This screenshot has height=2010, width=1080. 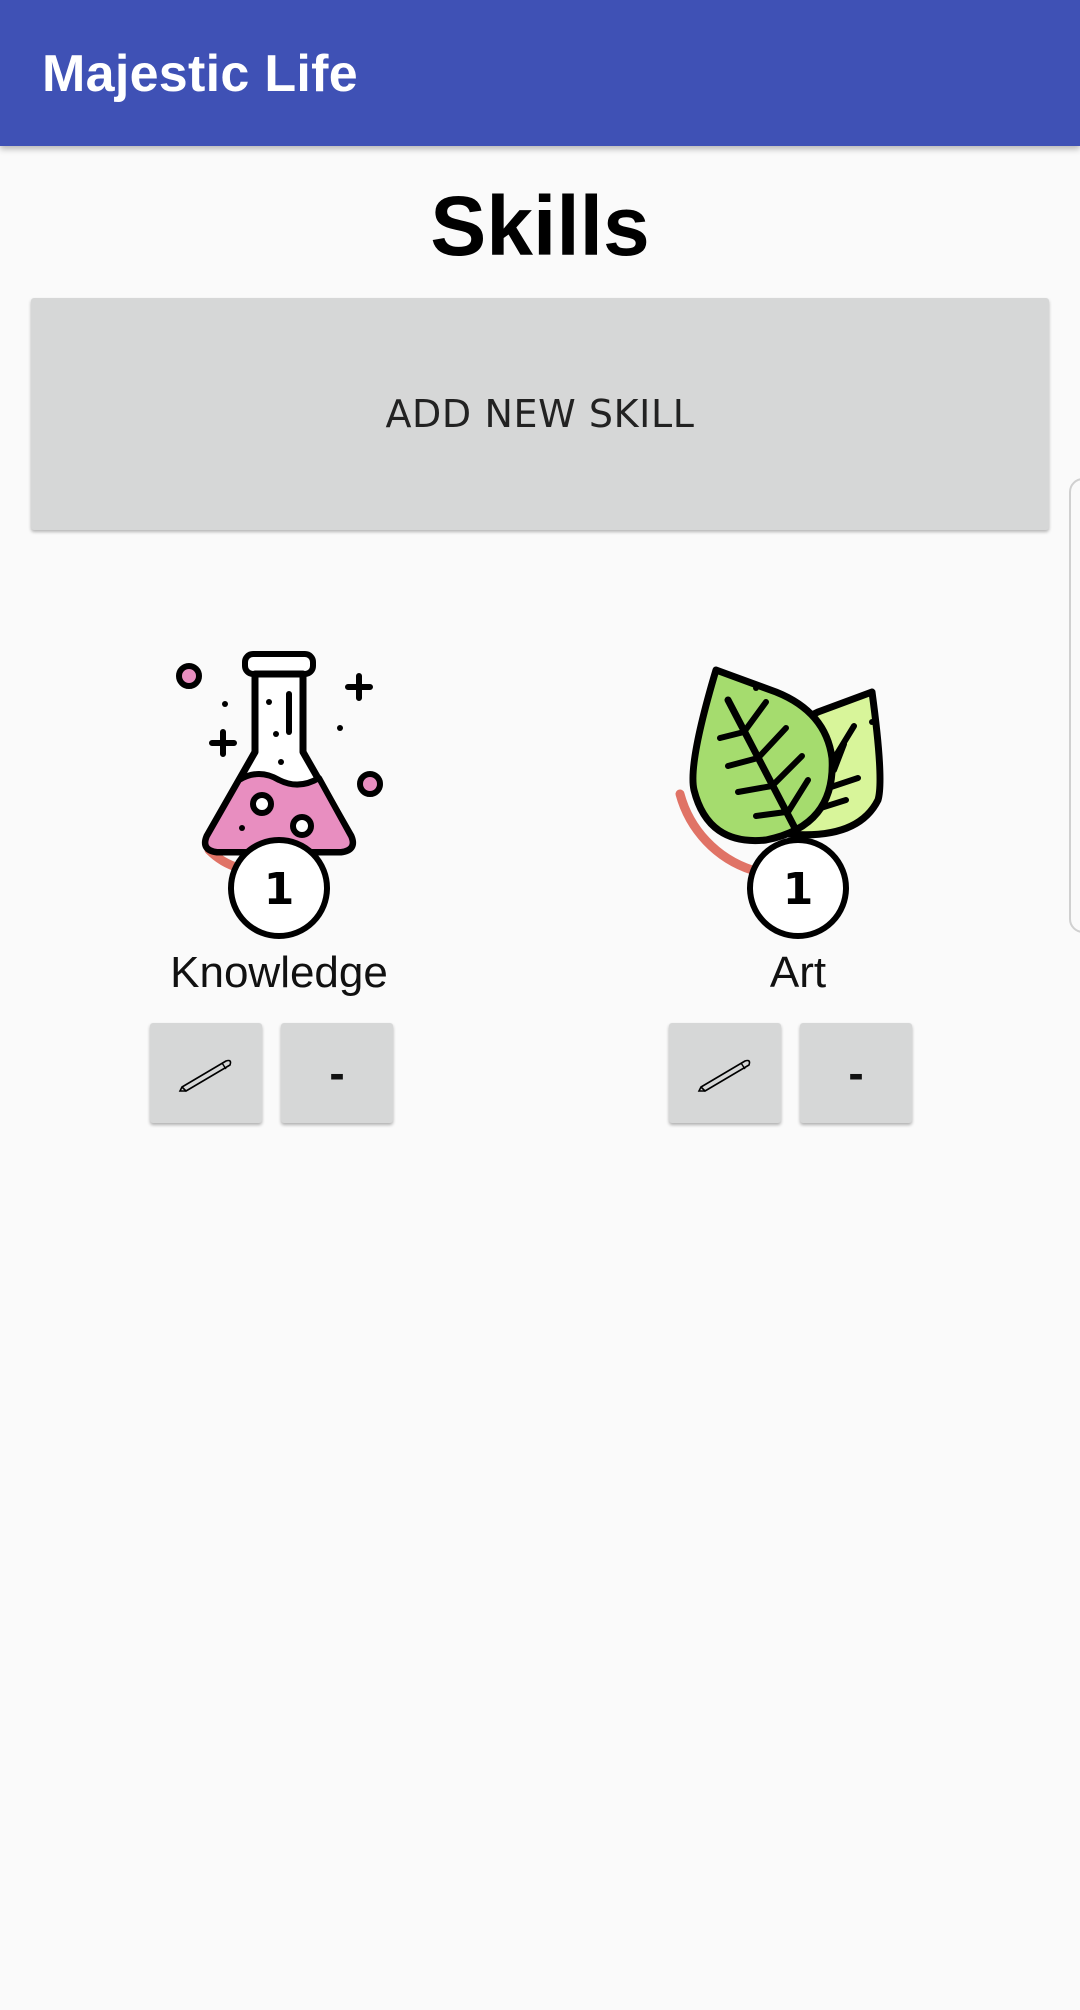 What do you see at coordinates (279, 972) in the screenshot?
I see `skill-name: Knowledge` at bounding box center [279, 972].